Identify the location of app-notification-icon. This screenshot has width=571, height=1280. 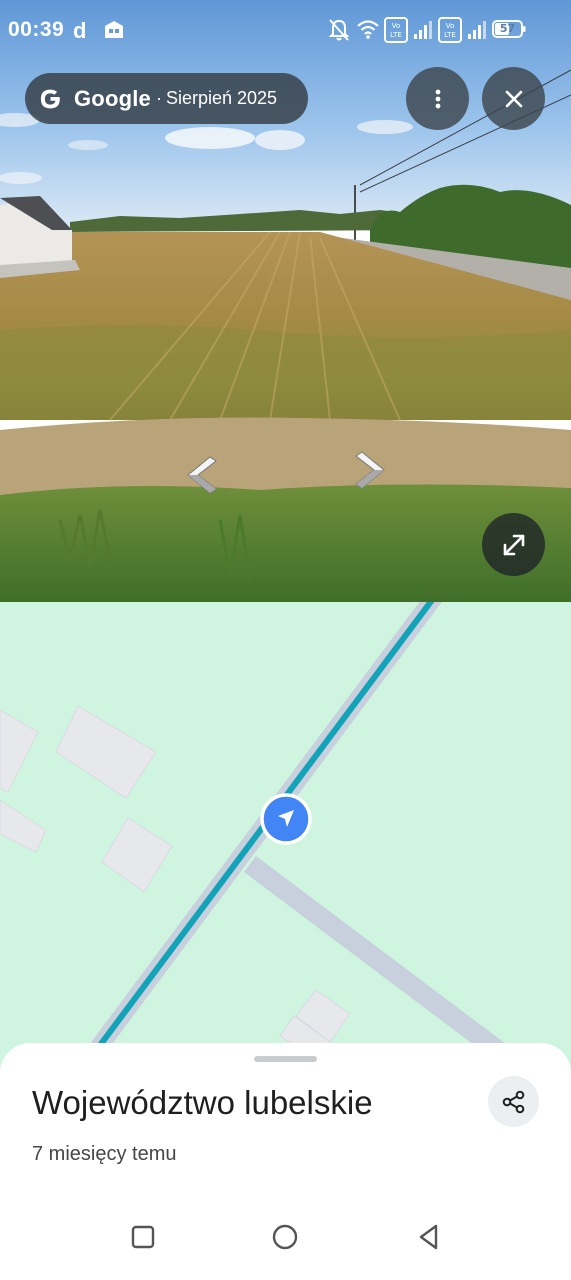
(114, 29).